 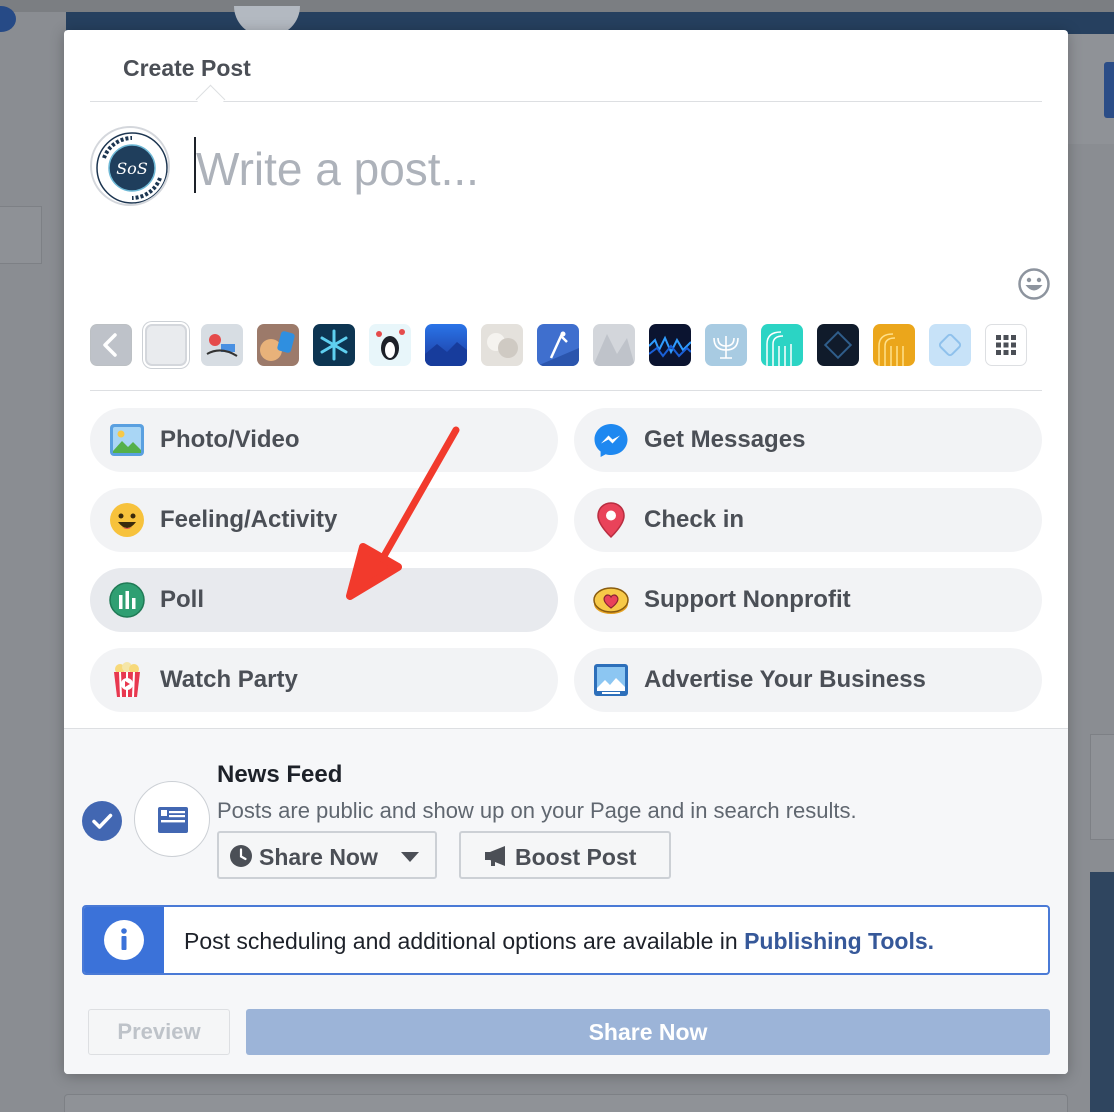 What do you see at coordinates (557, 6) in the screenshot?
I see `background-page-strip` at bounding box center [557, 6].